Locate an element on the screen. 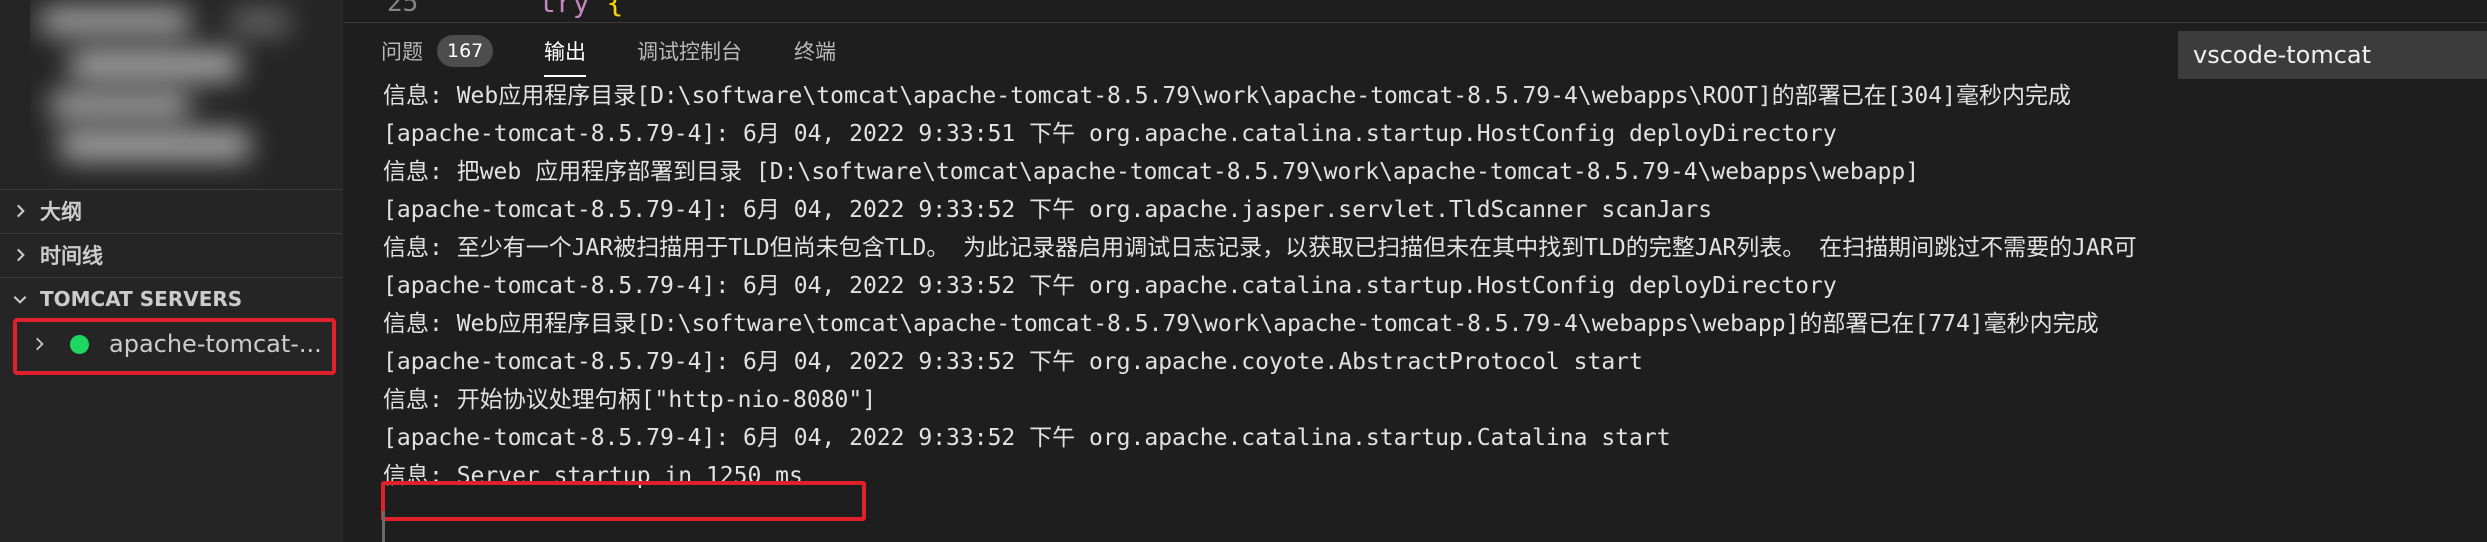 The height and width of the screenshot is (542, 2487). tab-problems-label: 问题 is located at coordinates (402, 52).